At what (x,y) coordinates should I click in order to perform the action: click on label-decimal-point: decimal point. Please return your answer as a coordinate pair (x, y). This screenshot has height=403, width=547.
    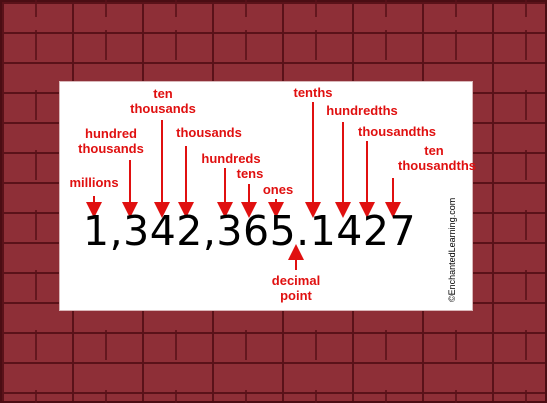
    Looking at the image, I should click on (296, 288).